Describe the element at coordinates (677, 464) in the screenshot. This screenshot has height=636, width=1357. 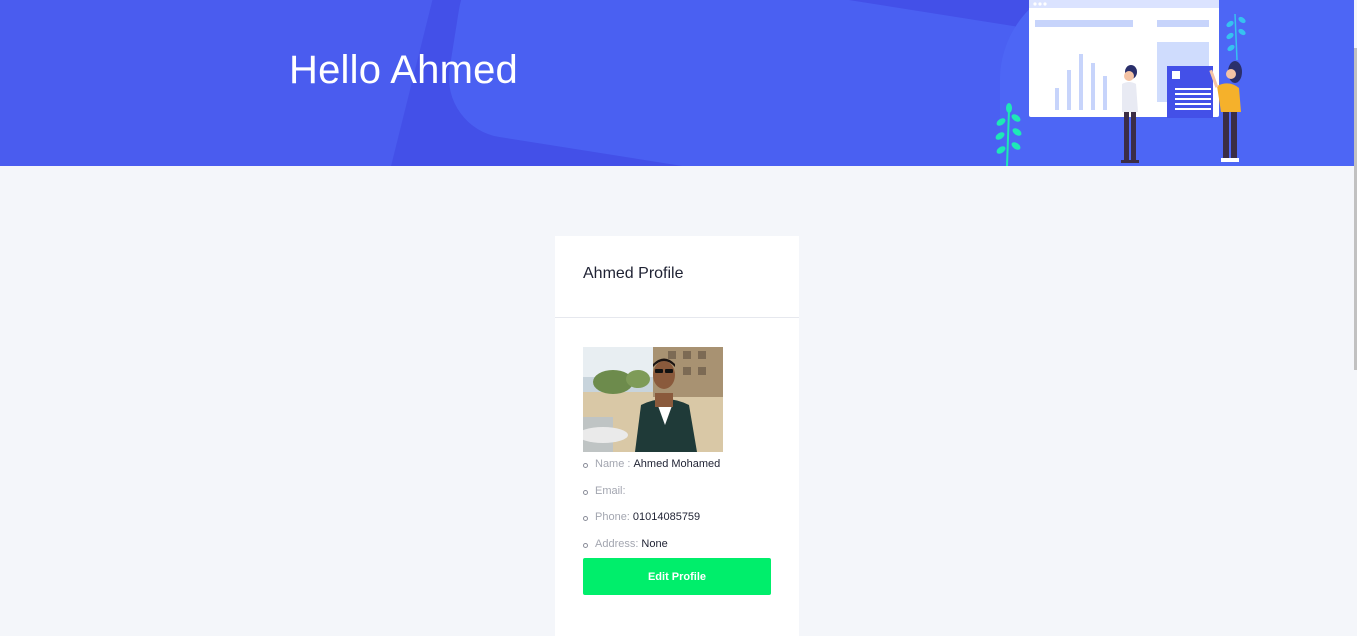
I see `field-value: Ahmed Mohamed` at that location.